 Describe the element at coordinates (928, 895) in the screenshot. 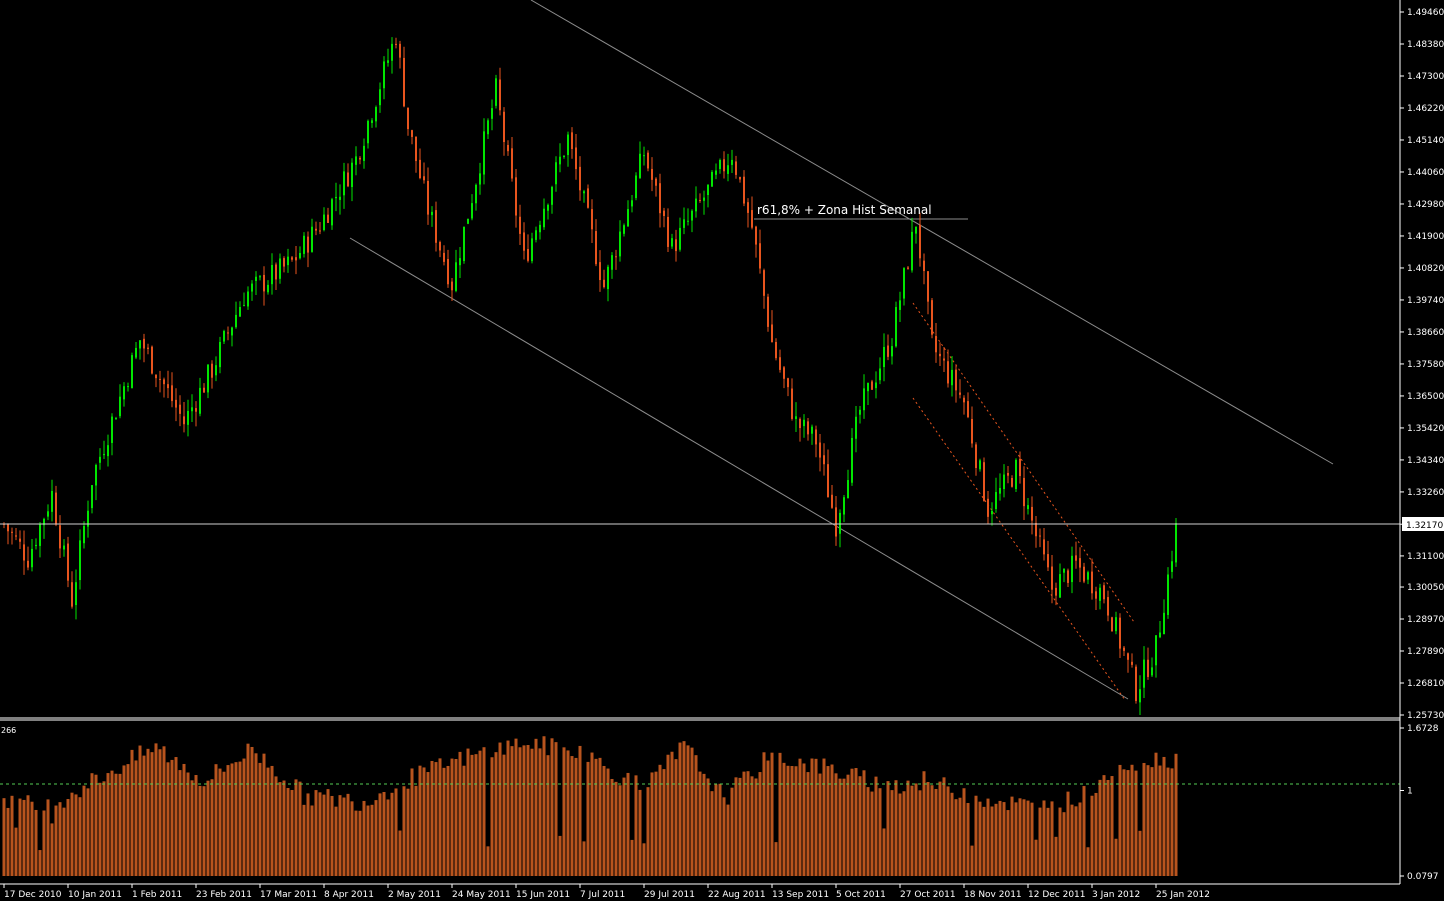

I see `time-tick-label: 27 Oct 2011` at that location.